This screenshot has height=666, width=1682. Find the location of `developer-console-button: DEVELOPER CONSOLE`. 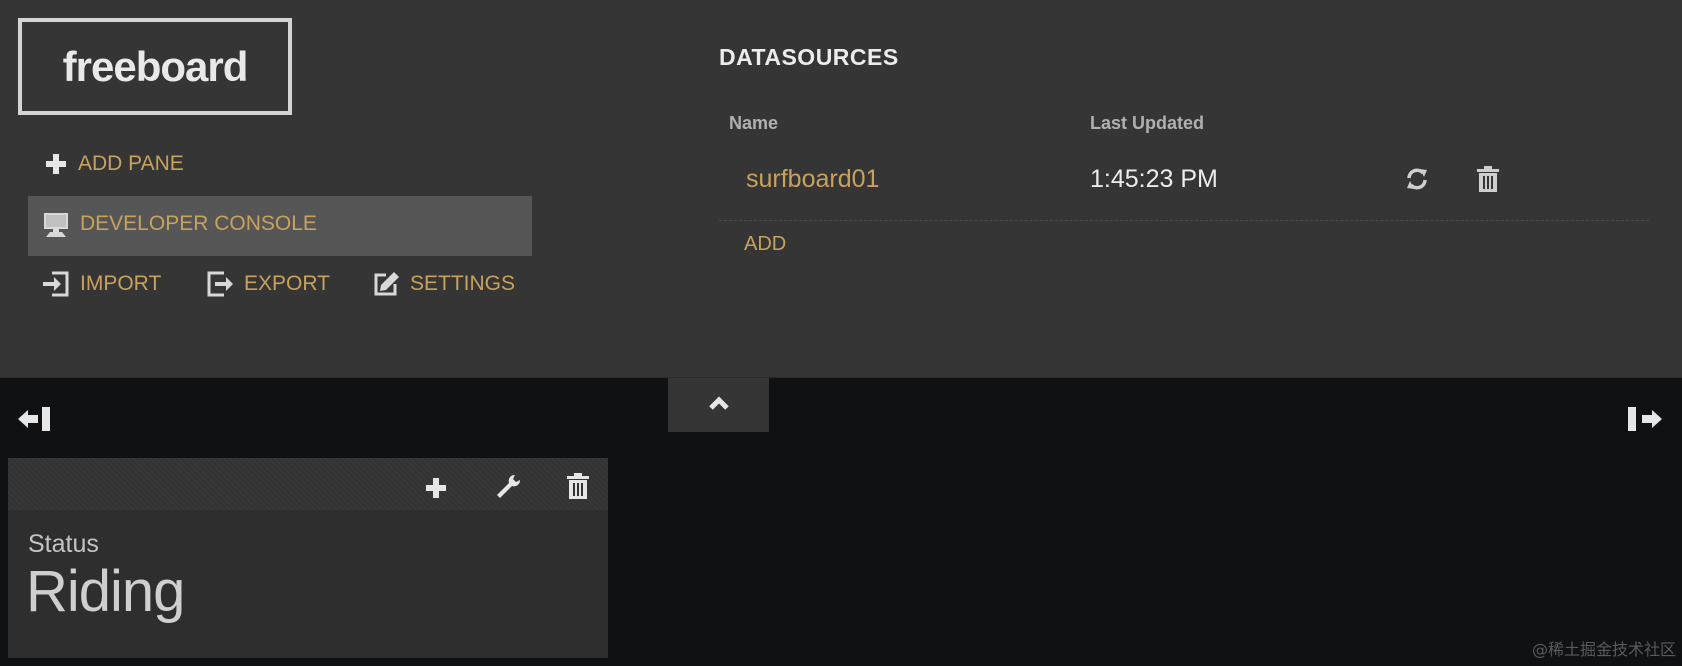

developer-console-button: DEVELOPER CONSOLE is located at coordinates (179, 224).